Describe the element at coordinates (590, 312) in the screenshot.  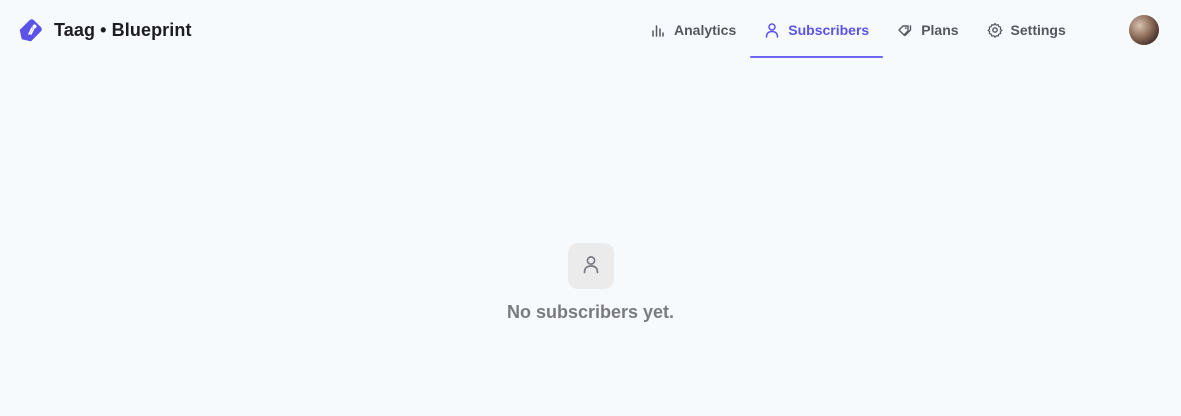
I see `empty-state-message: No subscribers yet.` at that location.